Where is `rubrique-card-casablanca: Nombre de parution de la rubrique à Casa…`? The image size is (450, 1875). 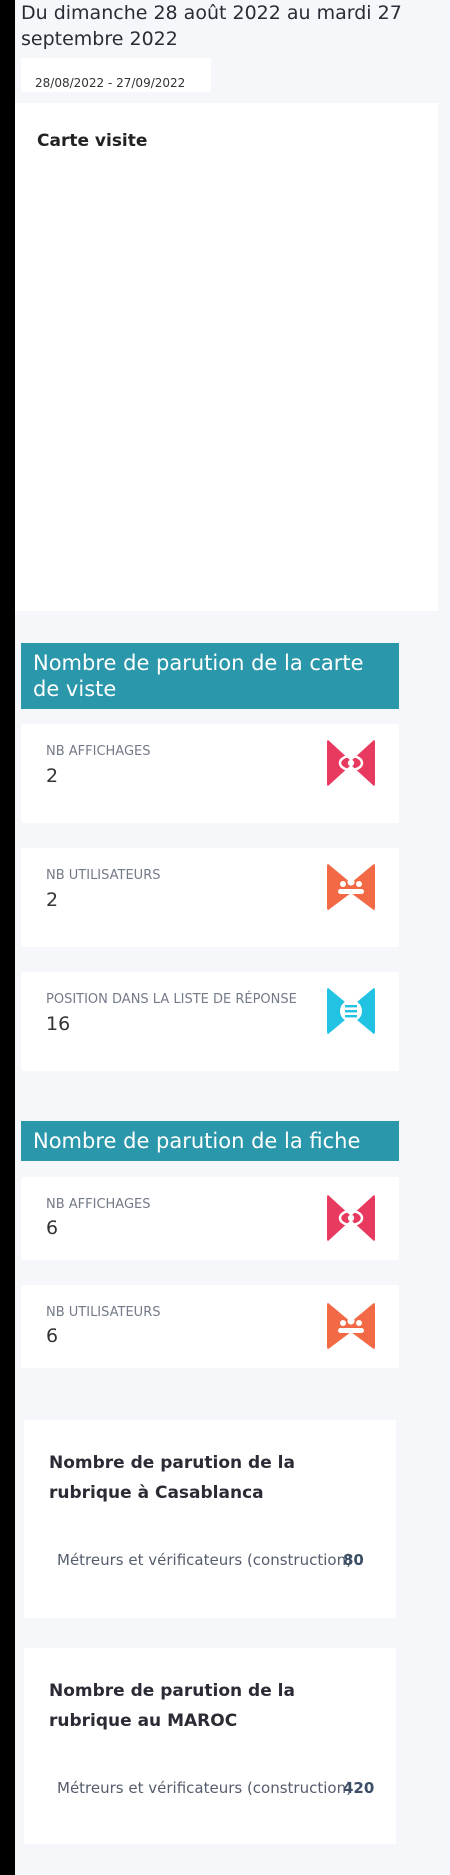
rubrique-card-casablanca: Nombre de parution de la rubrique à Casa… is located at coordinates (210, 1519).